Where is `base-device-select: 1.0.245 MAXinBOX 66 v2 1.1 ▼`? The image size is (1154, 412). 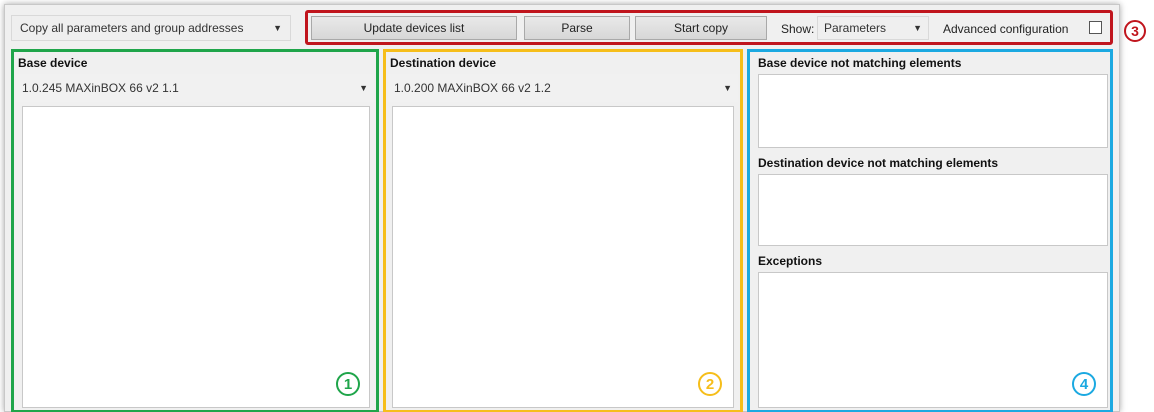 base-device-select: 1.0.245 MAXinBOX 66 v2 1.1 ▼ is located at coordinates (195, 88).